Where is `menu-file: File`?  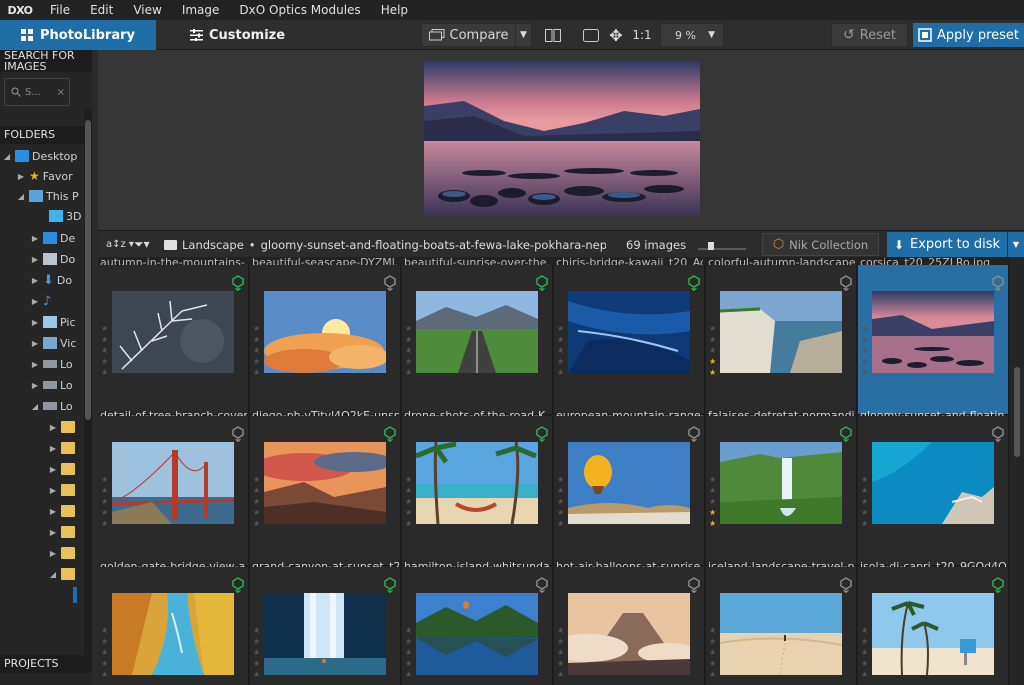 menu-file: File is located at coordinates (60, 10).